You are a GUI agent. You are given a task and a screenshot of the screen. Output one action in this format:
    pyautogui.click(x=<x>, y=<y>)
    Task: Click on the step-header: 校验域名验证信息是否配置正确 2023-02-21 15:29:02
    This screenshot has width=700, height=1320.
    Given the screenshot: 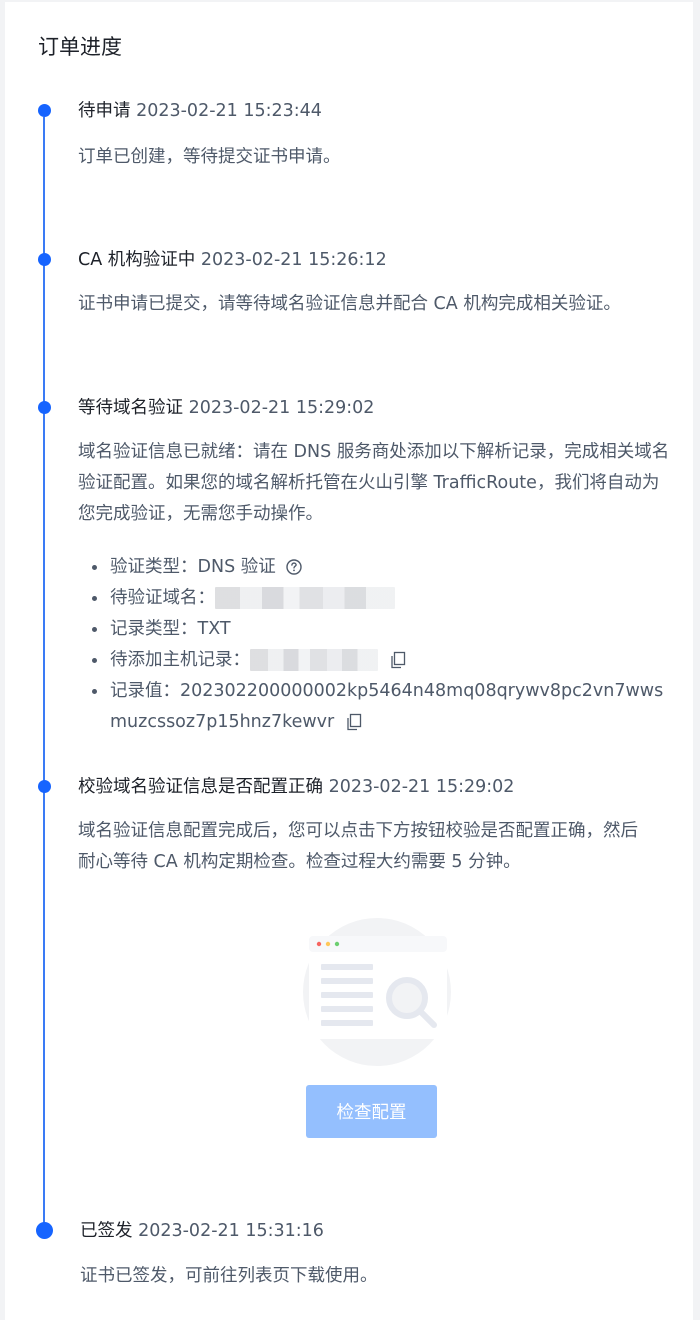 What is the action you would take?
    pyautogui.click(x=296, y=787)
    